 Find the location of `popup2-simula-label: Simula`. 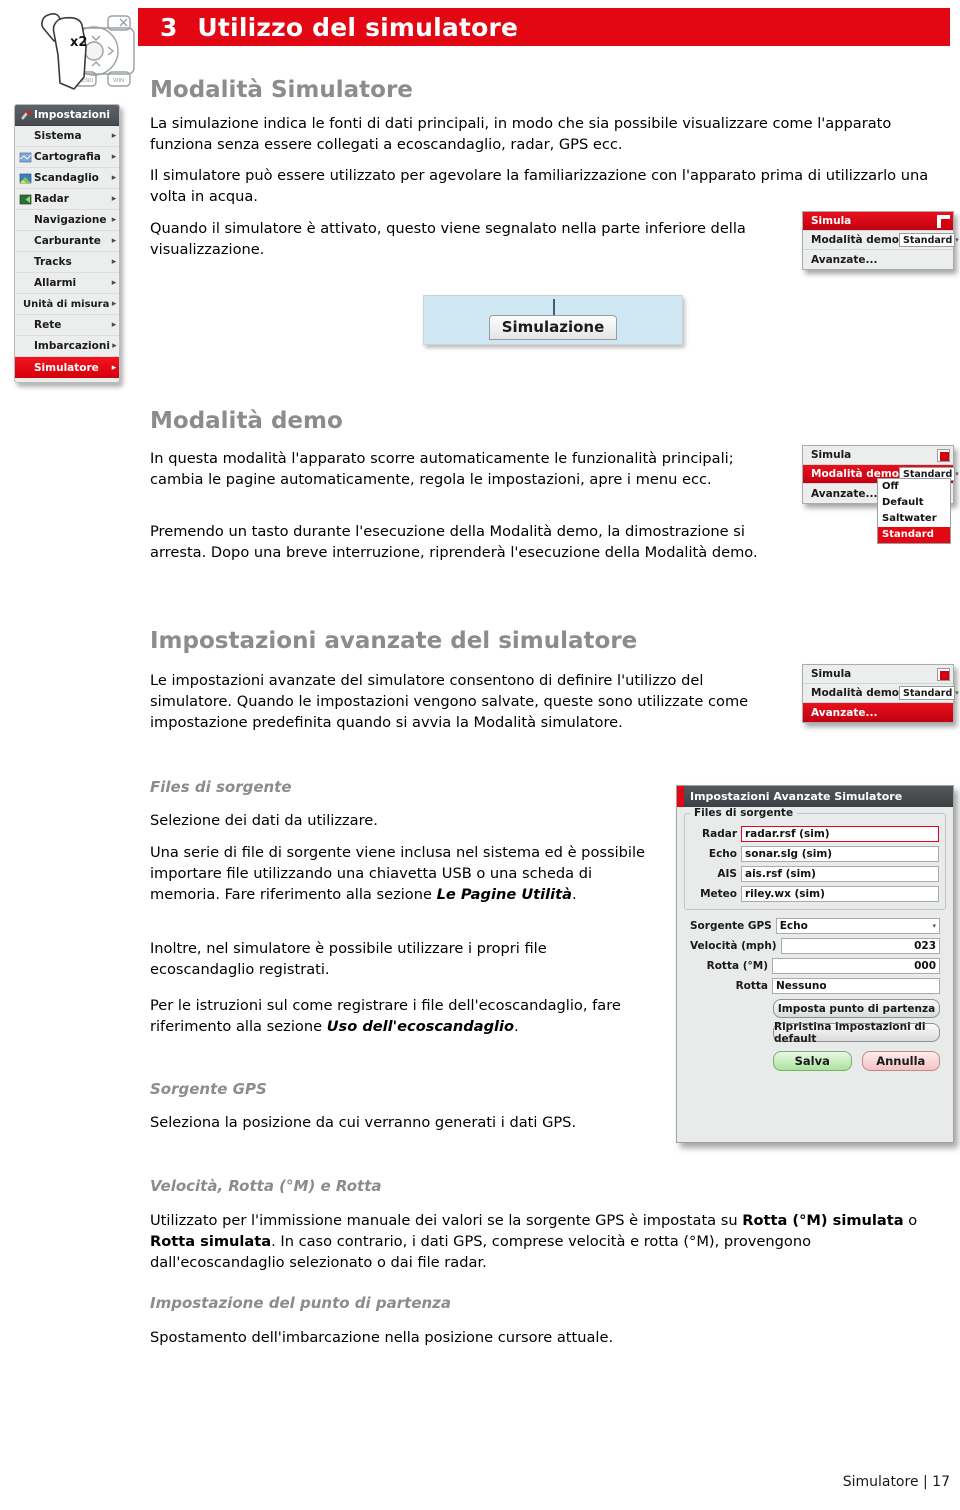

popup2-simula-label: Simula is located at coordinates (831, 455).